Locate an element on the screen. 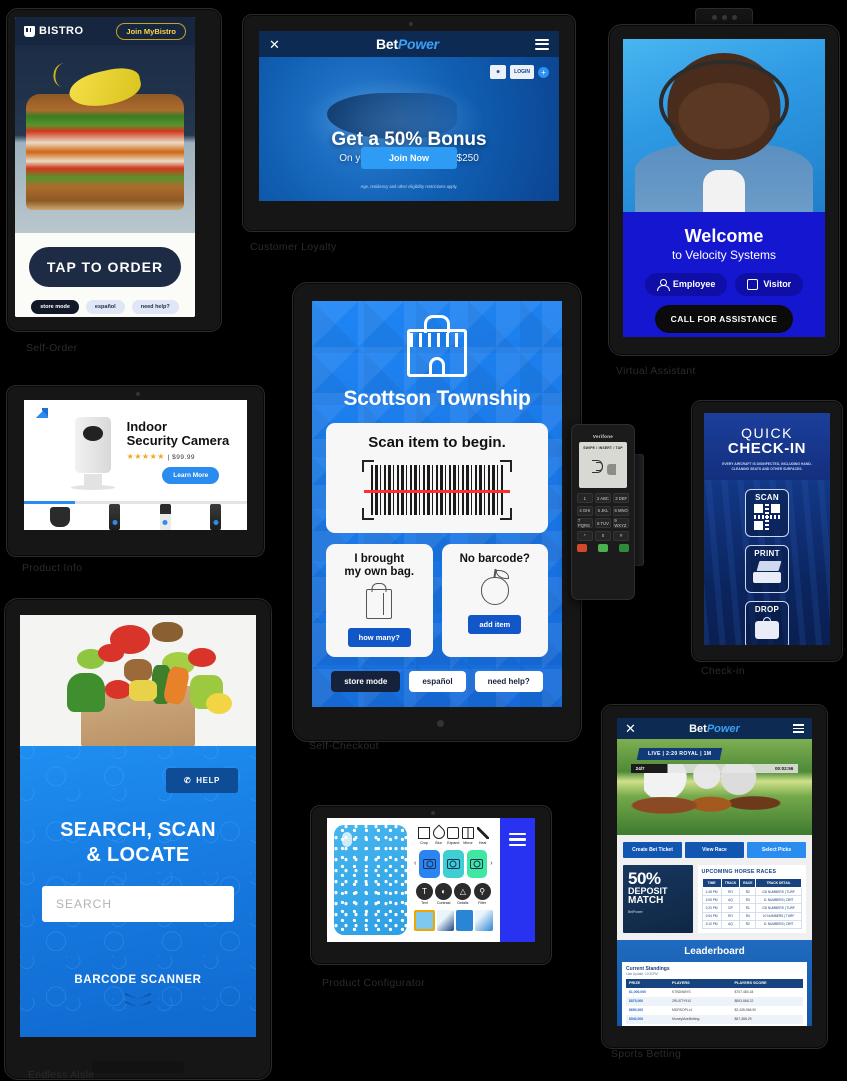  cancel-key is located at coordinates (581, 547).